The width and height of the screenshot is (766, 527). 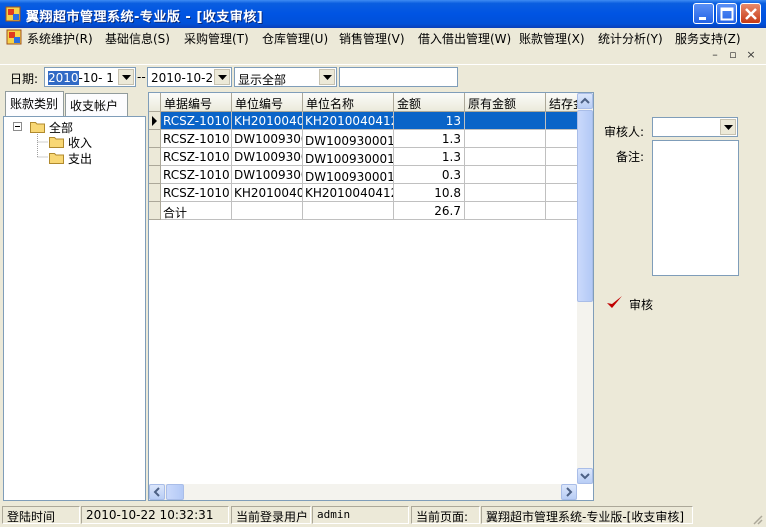 I want to click on vertical-scrollbar, so click(x=585, y=288).